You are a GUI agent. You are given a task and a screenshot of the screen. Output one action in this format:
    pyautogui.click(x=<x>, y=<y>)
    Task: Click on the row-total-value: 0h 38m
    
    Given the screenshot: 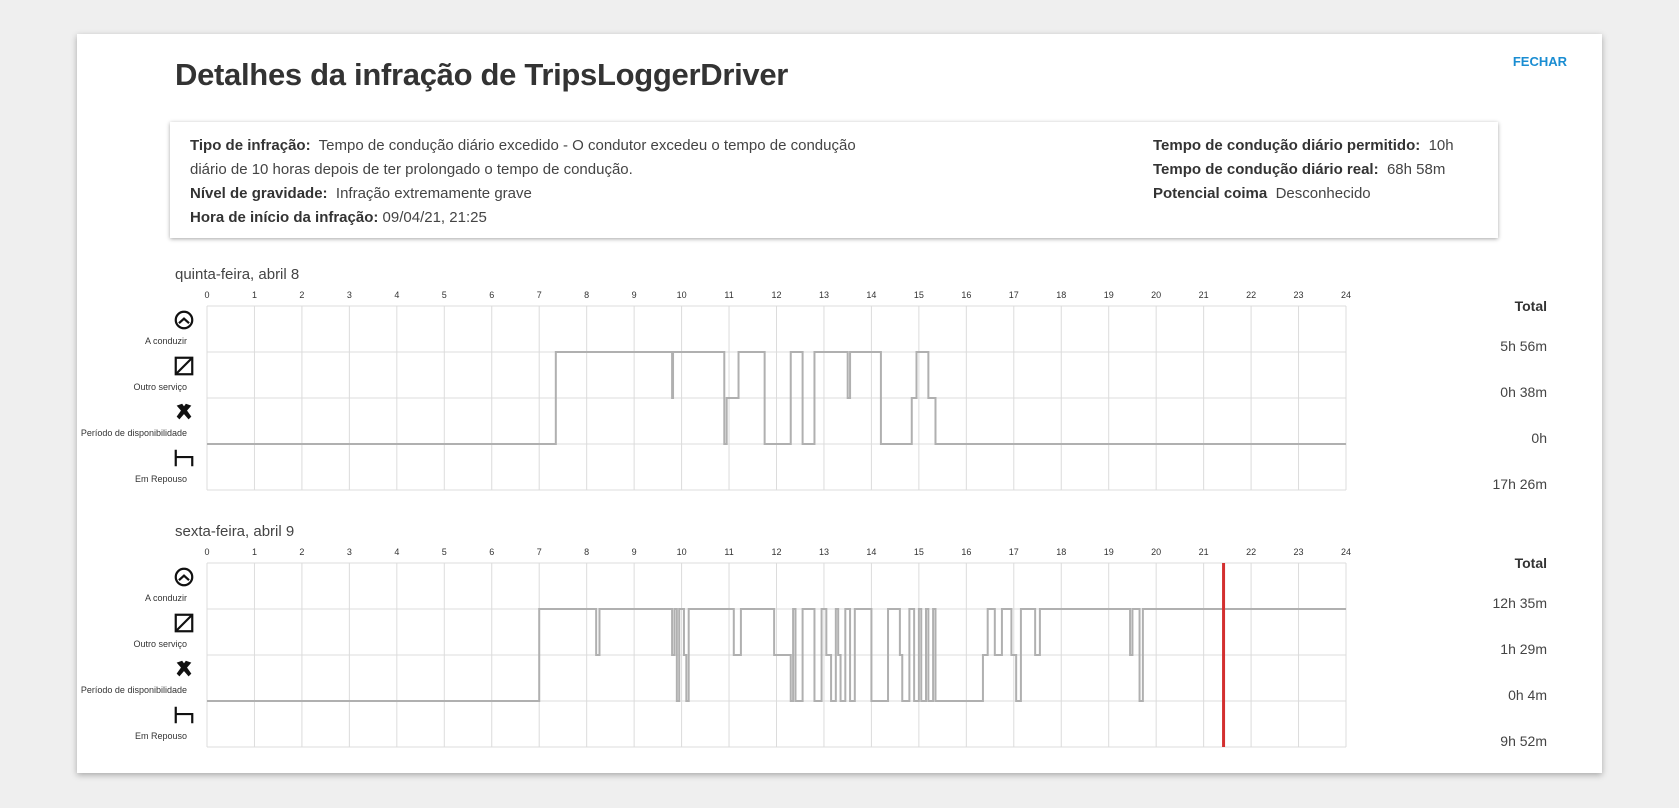 What is the action you would take?
    pyautogui.click(x=1523, y=392)
    